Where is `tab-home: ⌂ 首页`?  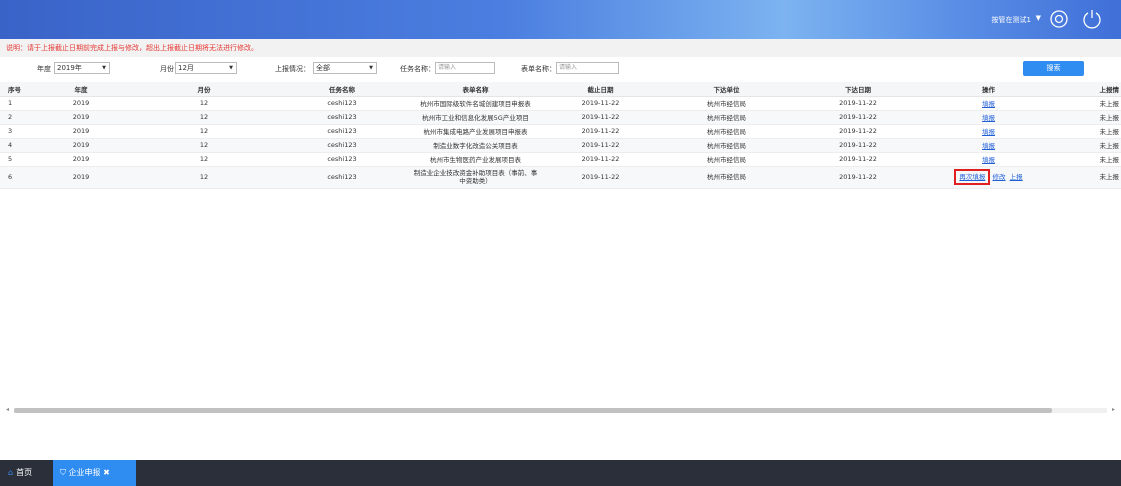
tab-home: ⌂ 首页 is located at coordinates (20, 473).